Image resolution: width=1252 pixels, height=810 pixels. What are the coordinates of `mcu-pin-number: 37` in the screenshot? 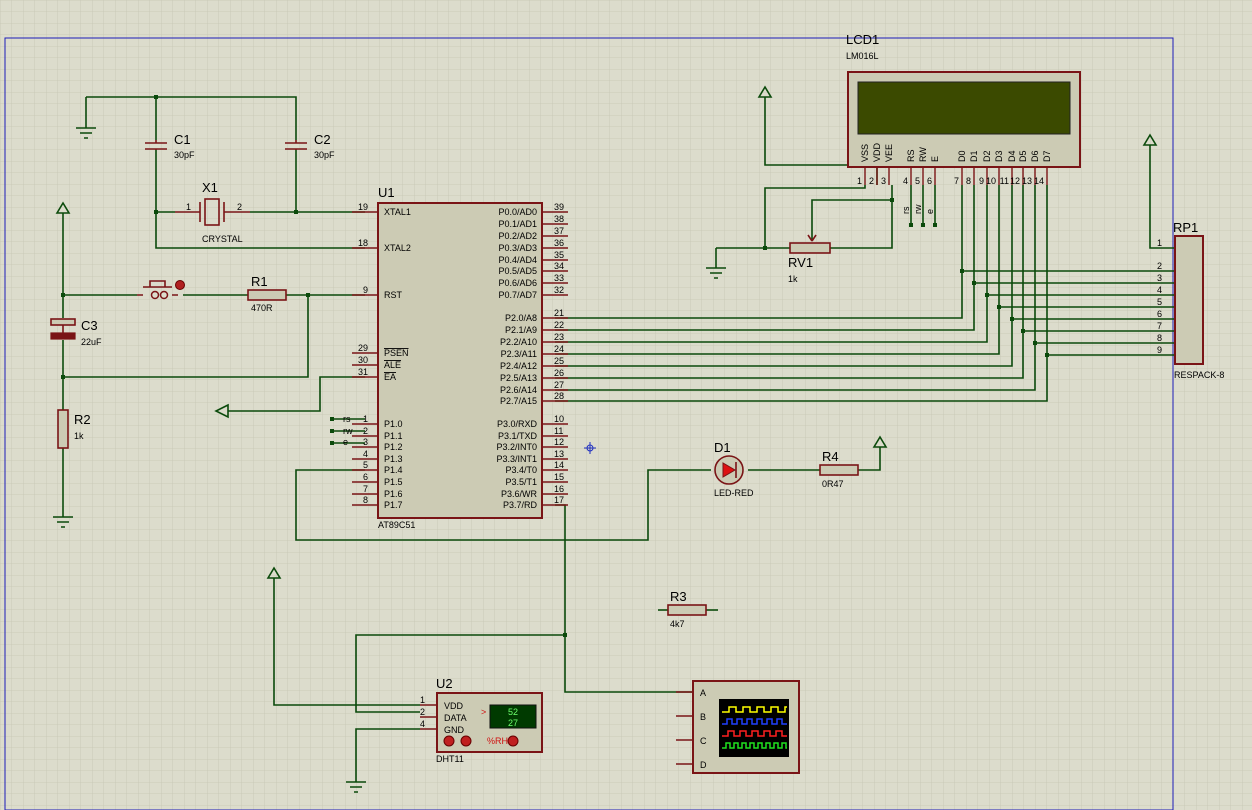 It's located at (559, 231).